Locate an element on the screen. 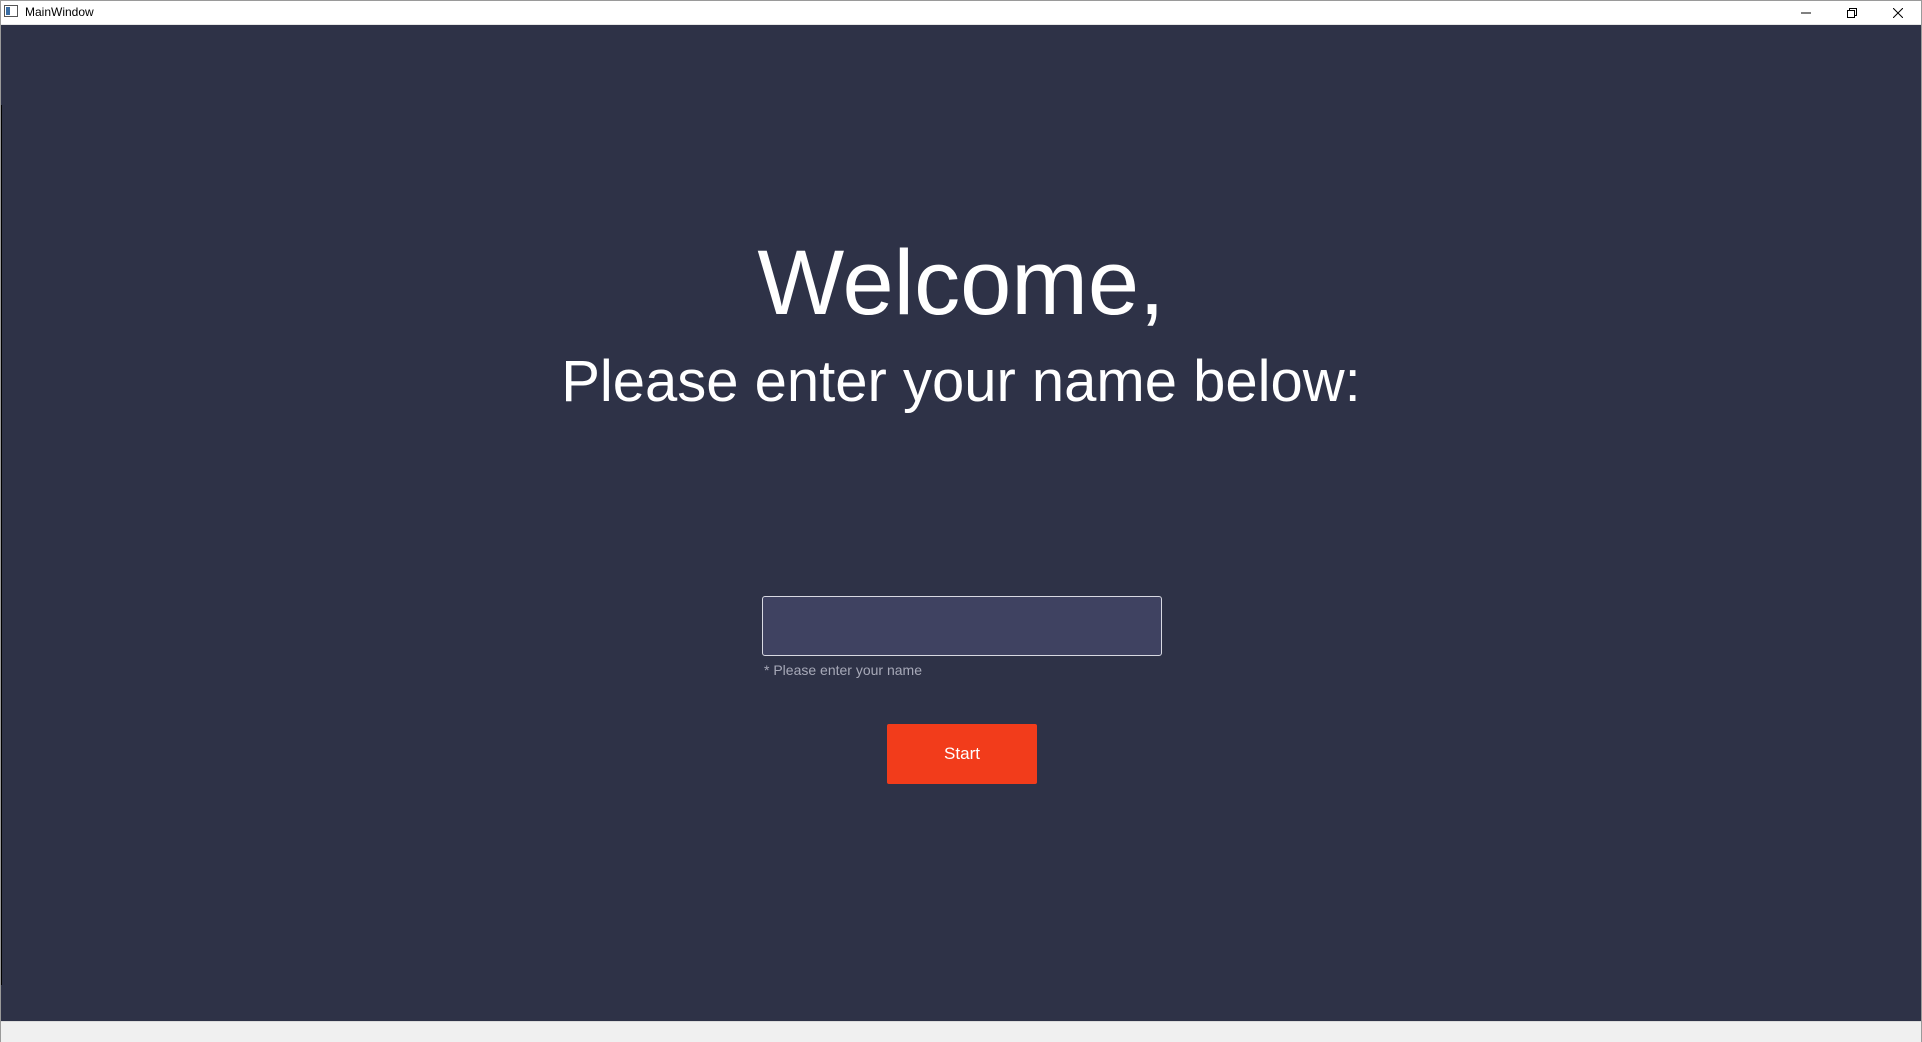  instruction-text: Please enter your name below: is located at coordinates (961, 381).